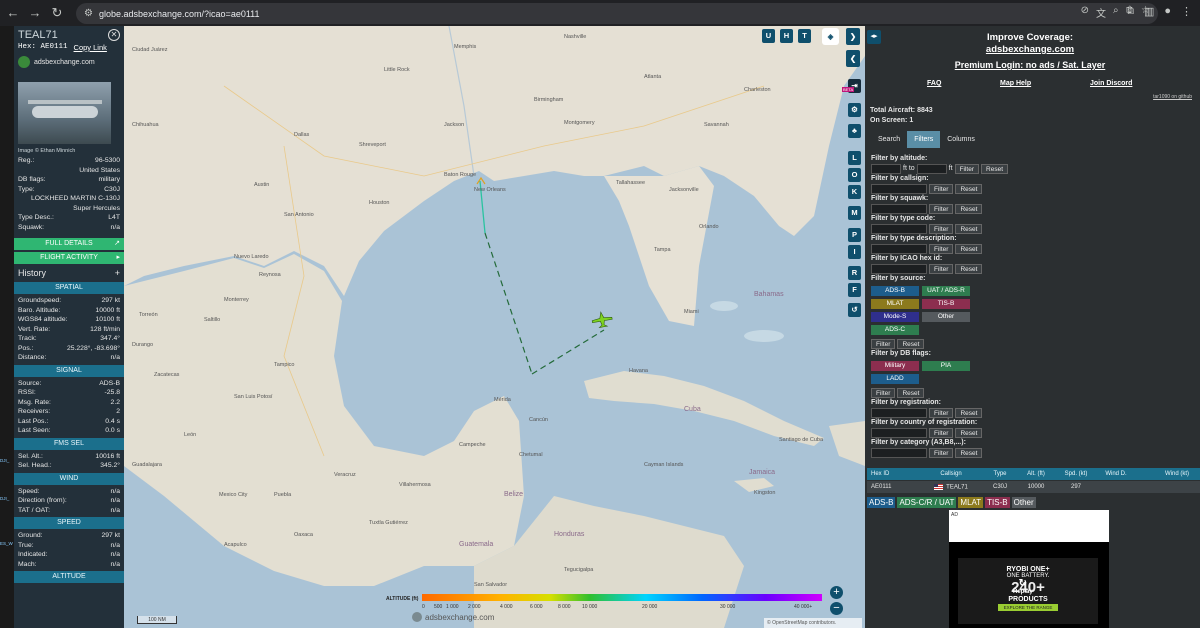 This screenshot has height=628, width=1200. What do you see at coordinates (1023, 586) in the screenshot?
I see `ad-replay-button: ↻ Replay` at bounding box center [1023, 586].